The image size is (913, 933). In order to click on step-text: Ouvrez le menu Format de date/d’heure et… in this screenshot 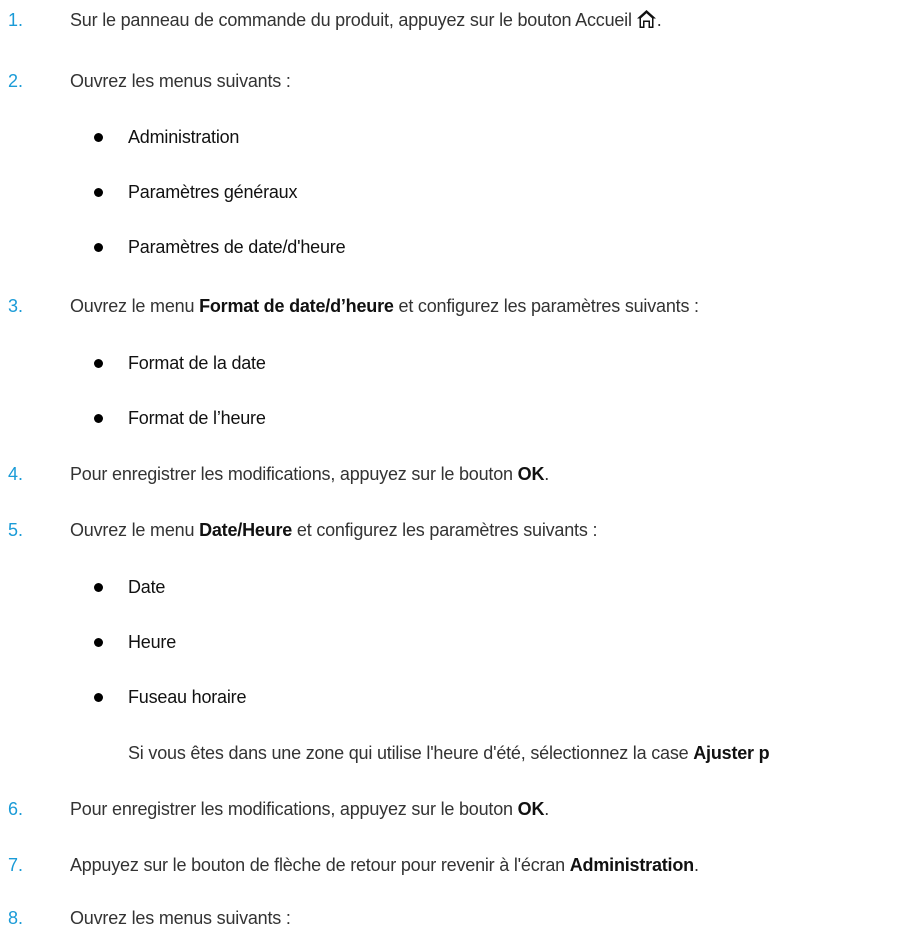, I will do `click(384, 306)`.